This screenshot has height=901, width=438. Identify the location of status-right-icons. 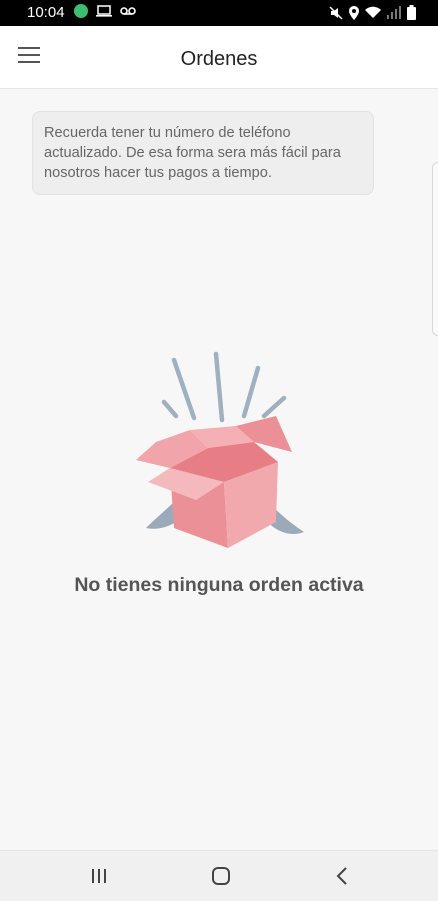
(372, 12).